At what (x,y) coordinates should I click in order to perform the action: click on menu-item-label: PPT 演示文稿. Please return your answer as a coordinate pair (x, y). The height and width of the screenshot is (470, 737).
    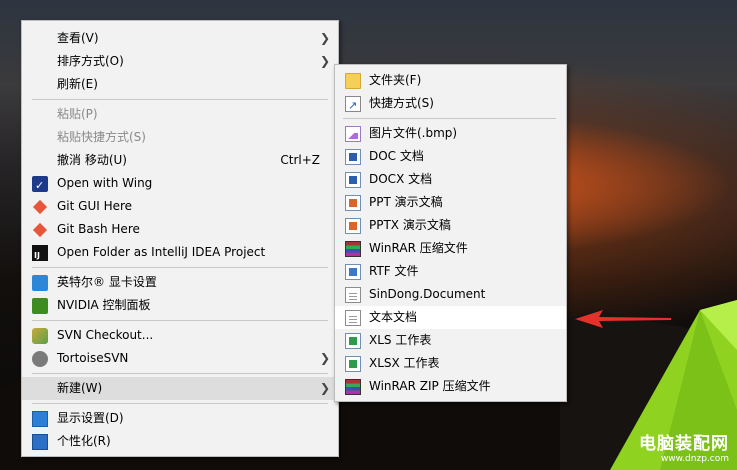
    Looking at the image, I should click on (406, 202).